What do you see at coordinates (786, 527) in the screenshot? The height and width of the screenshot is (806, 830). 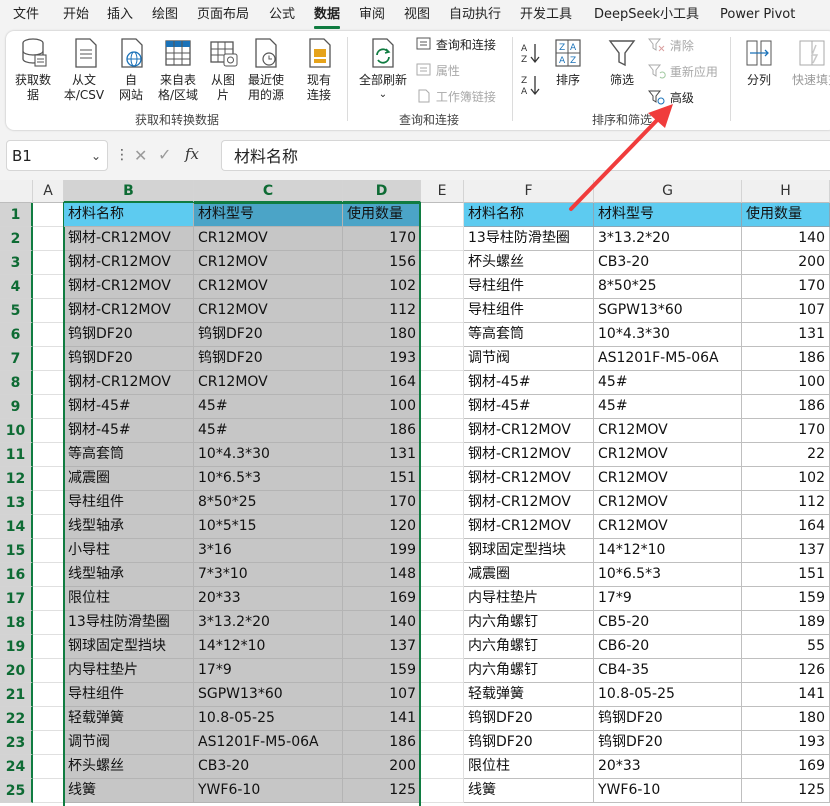 I see `table-cell: 164` at bounding box center [786, 527].